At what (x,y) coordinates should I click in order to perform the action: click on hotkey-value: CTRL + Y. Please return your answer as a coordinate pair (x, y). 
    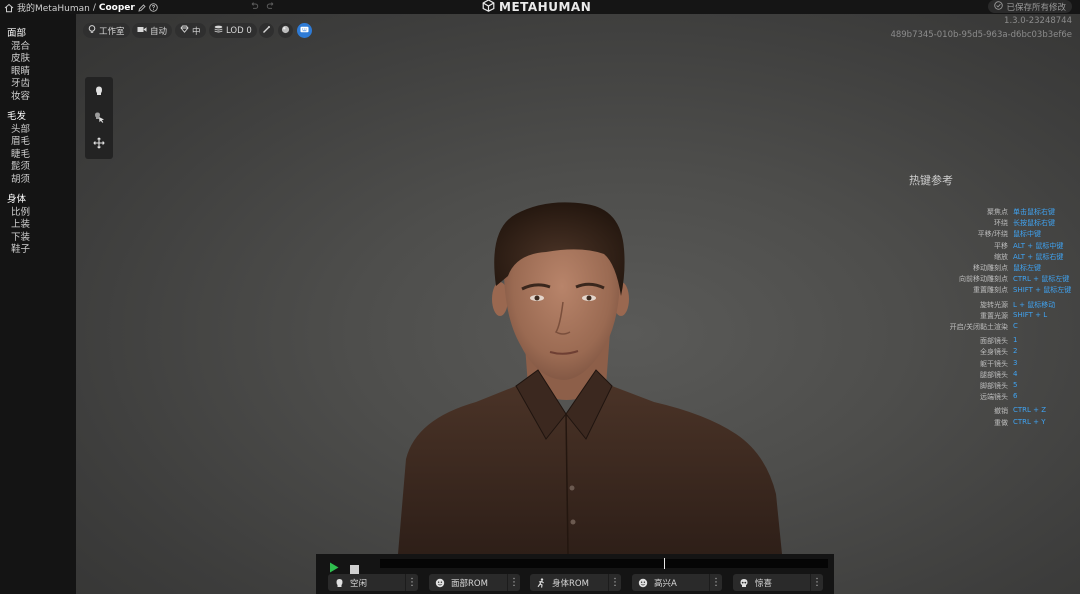
    Looking at the image, I should click on (1029, 421).